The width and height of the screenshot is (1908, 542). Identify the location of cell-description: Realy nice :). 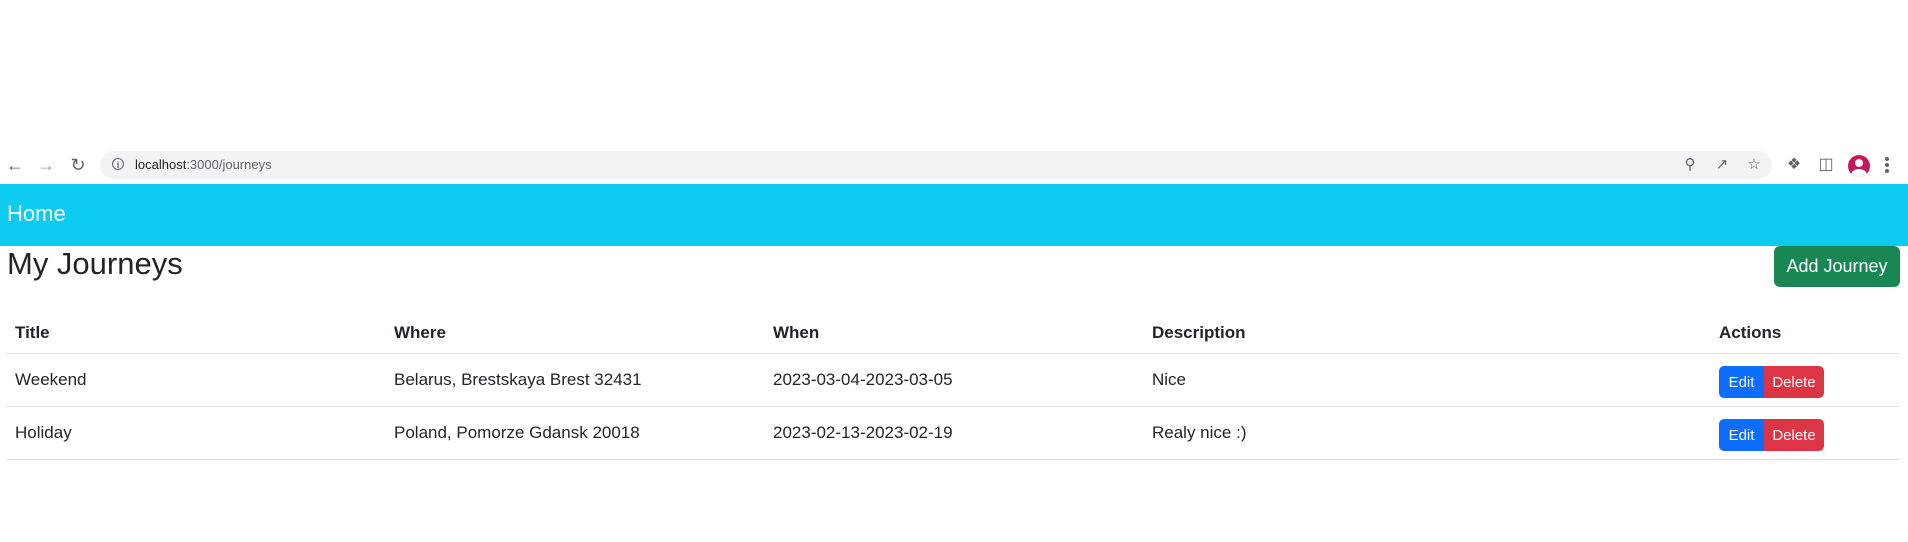
(1426, 433).